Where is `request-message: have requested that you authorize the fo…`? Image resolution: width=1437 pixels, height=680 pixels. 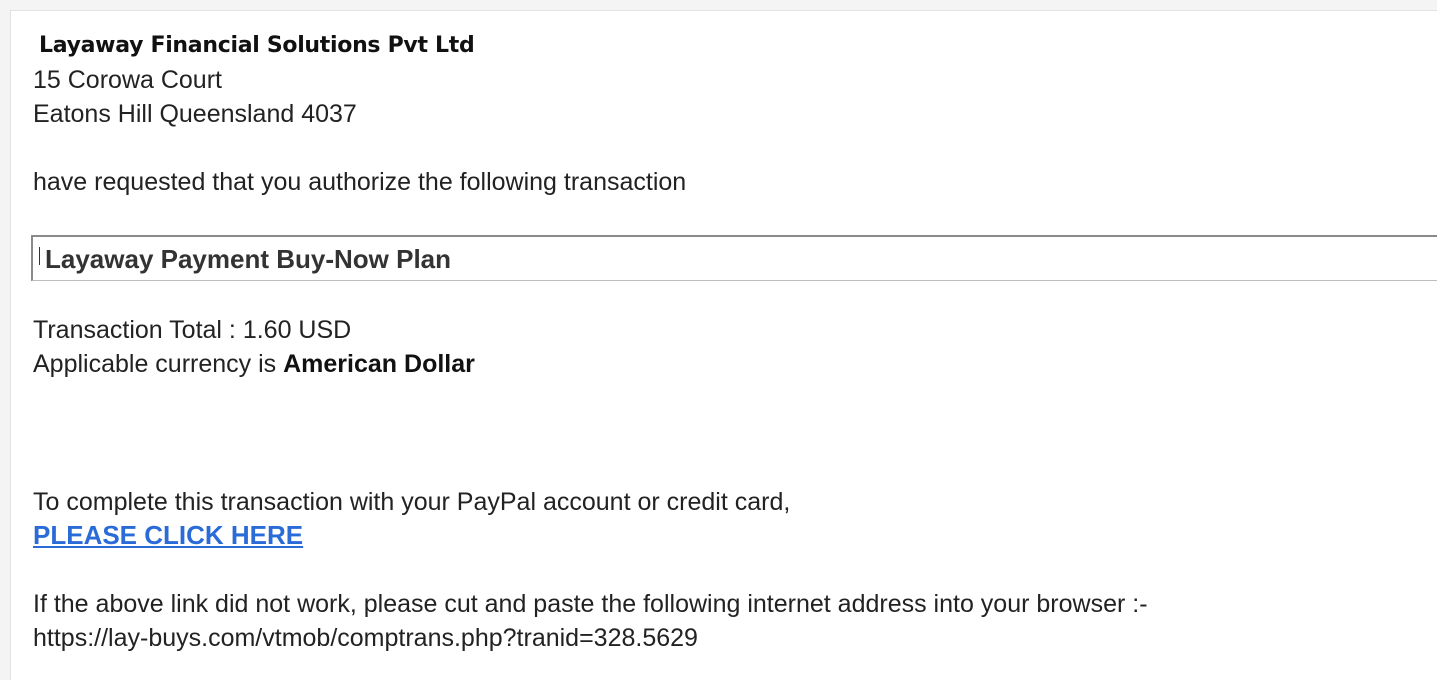
request-message: have requested that you authorize the fo… is located at coordinates (360, 182).